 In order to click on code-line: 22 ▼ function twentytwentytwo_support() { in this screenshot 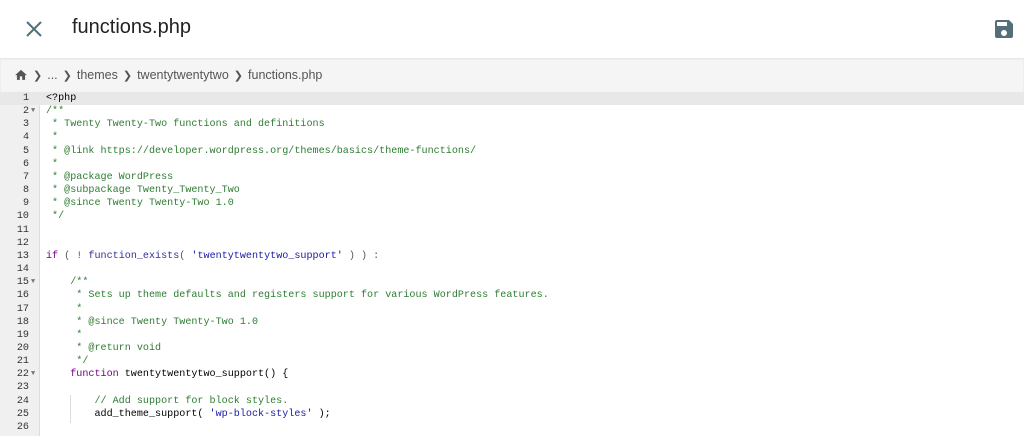, I will do `click(512, 374)`.